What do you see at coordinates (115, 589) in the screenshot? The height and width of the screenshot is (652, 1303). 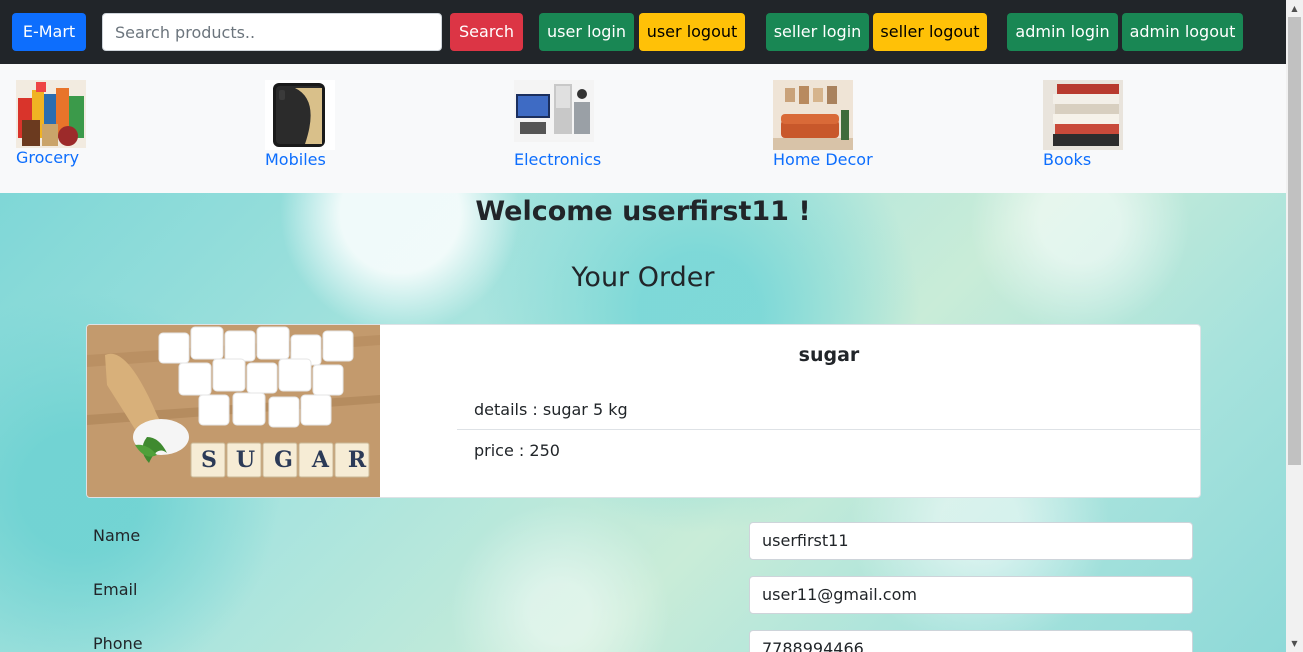 I see `email-label: Email` at bounding box center [115, 589].